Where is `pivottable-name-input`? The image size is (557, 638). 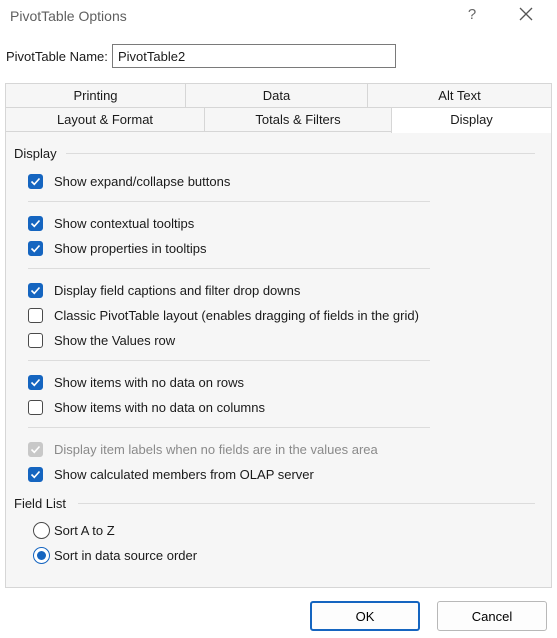
pivottable-name-input is located at coordinates (254, 56).